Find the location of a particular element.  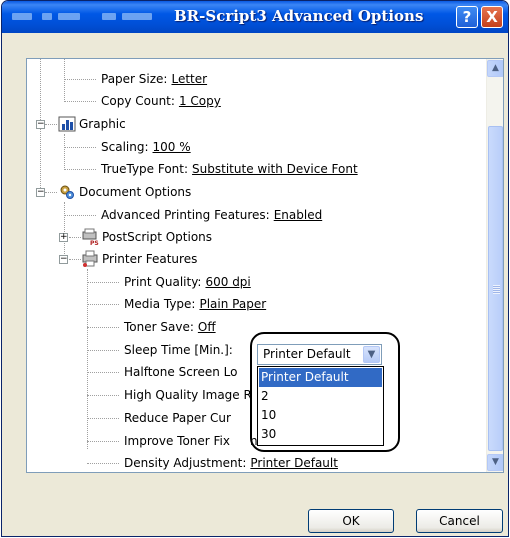

document-options-item: Document Options is located at coordinates (135, 192).